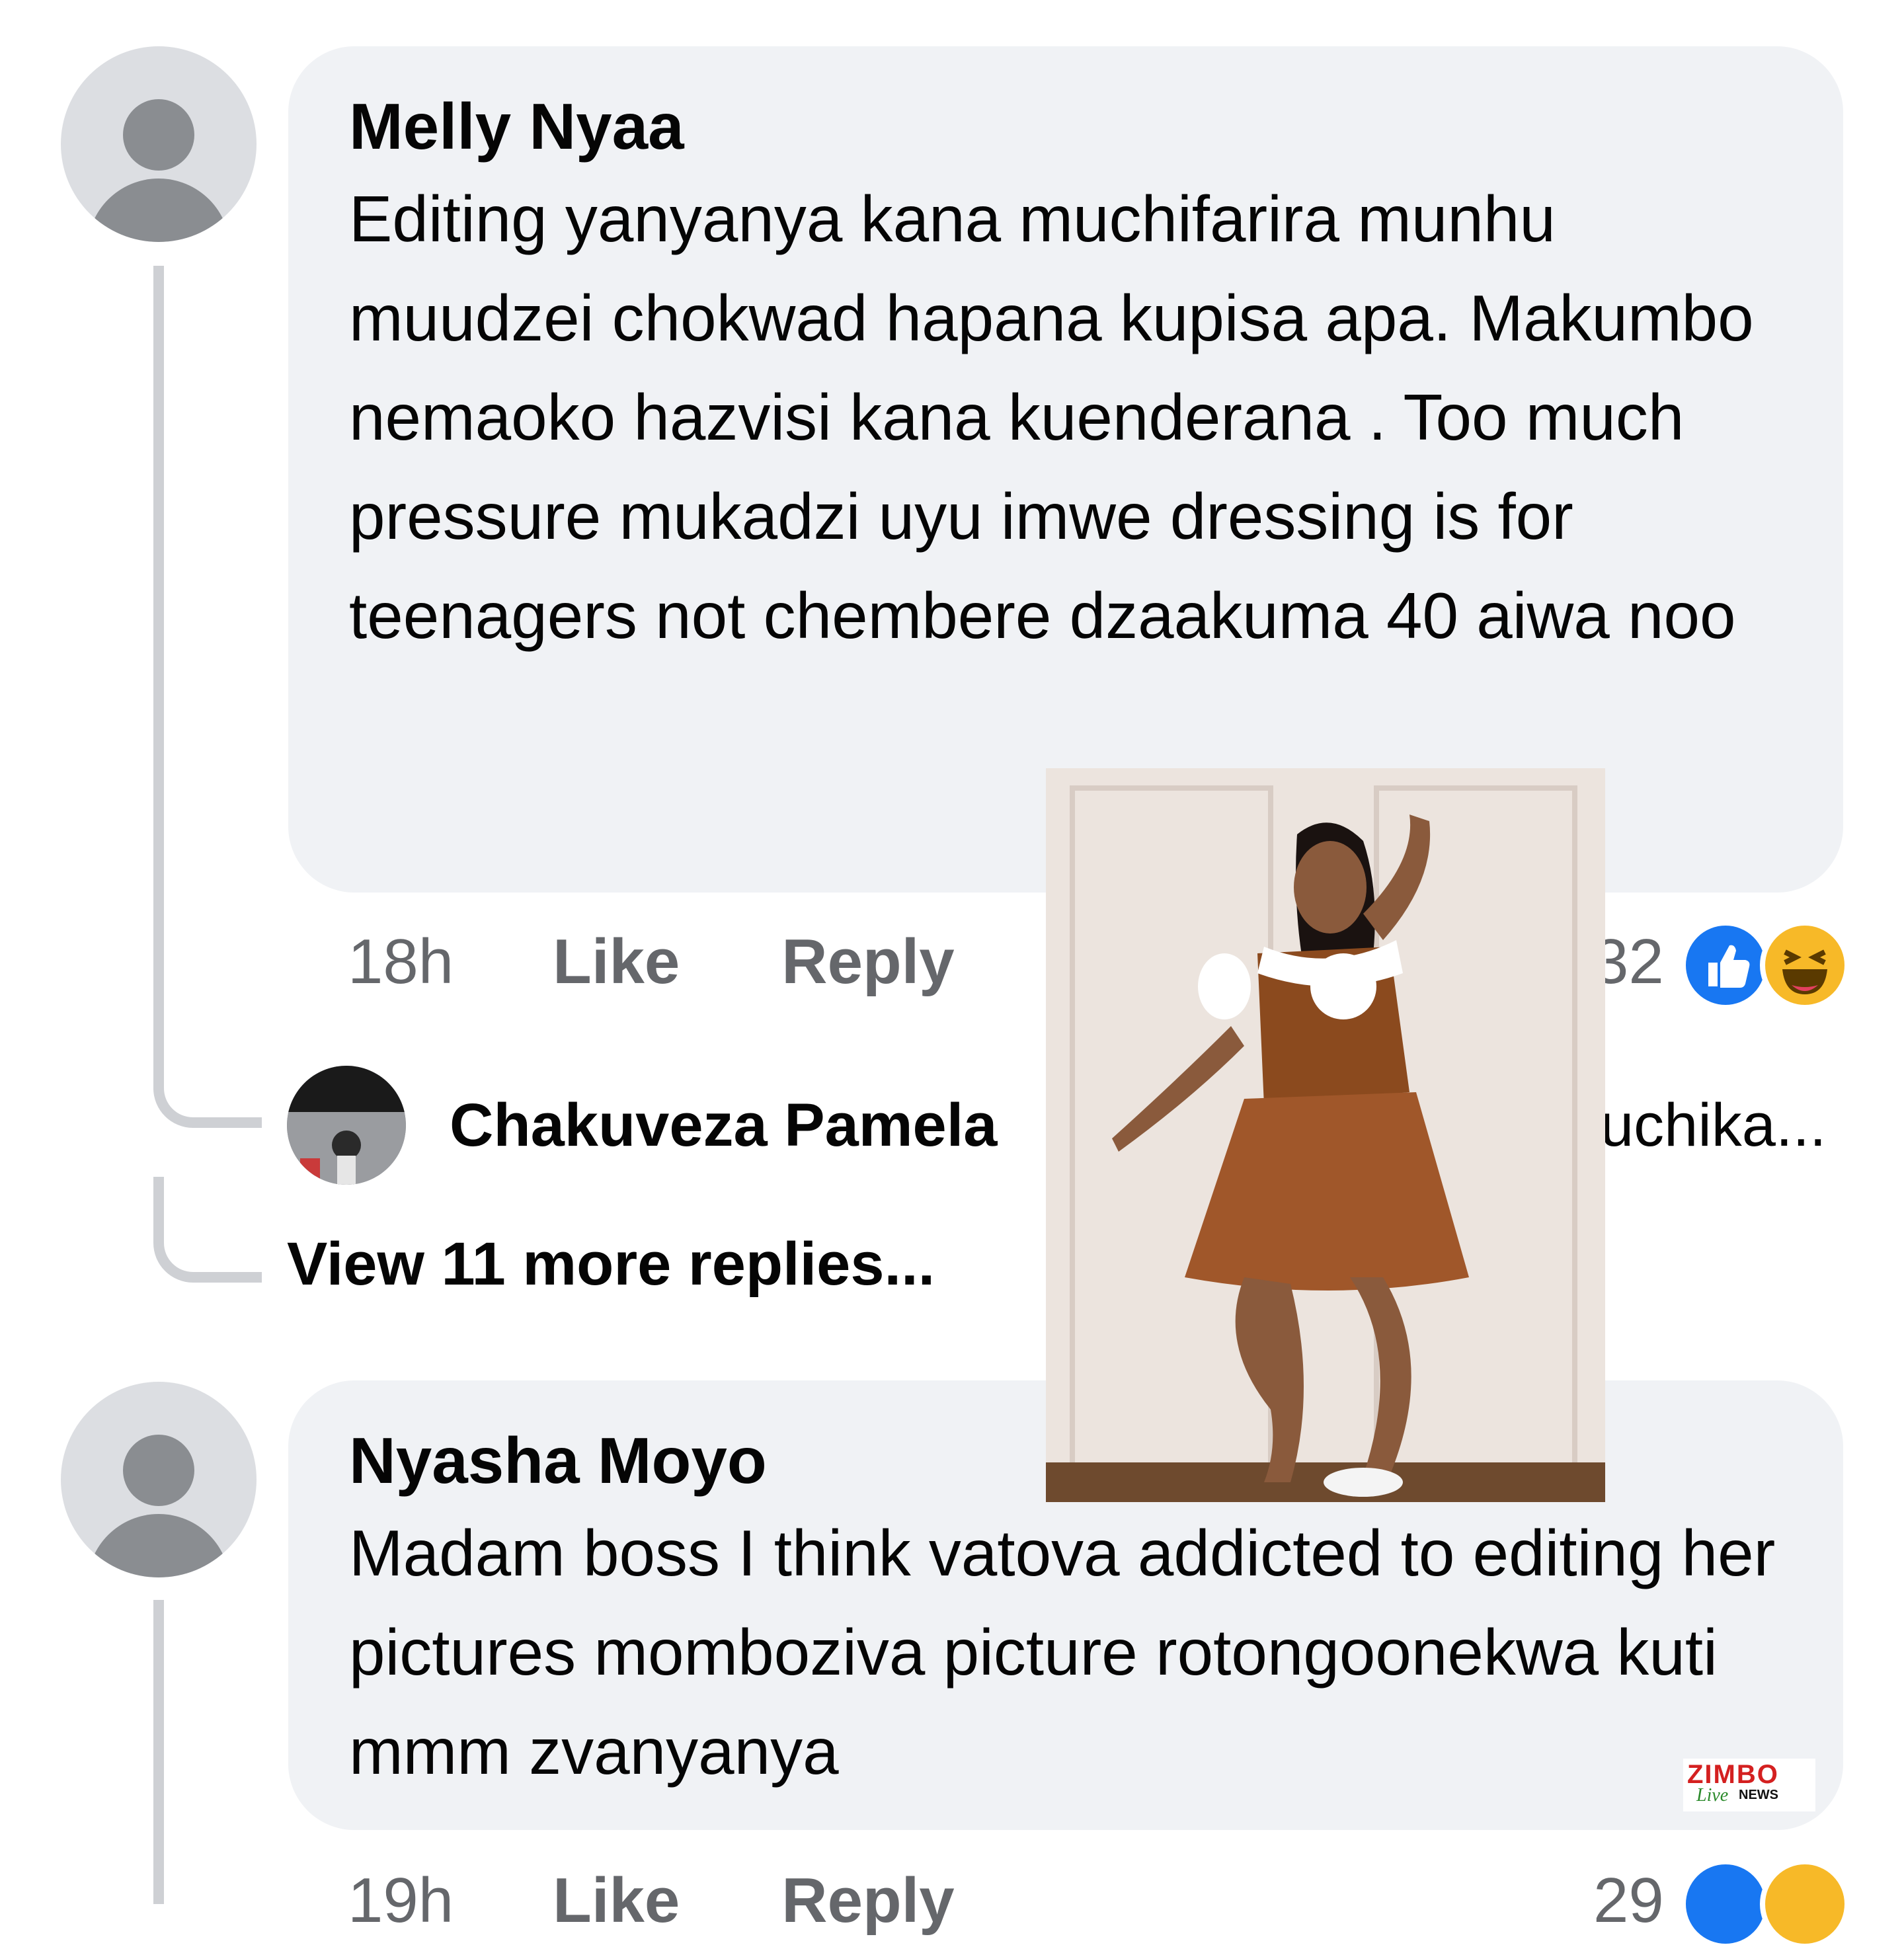  Describe the element at coordinates (1066, 126) in the screenshot. I see `comment-author: Melly Nyaa` at that location.